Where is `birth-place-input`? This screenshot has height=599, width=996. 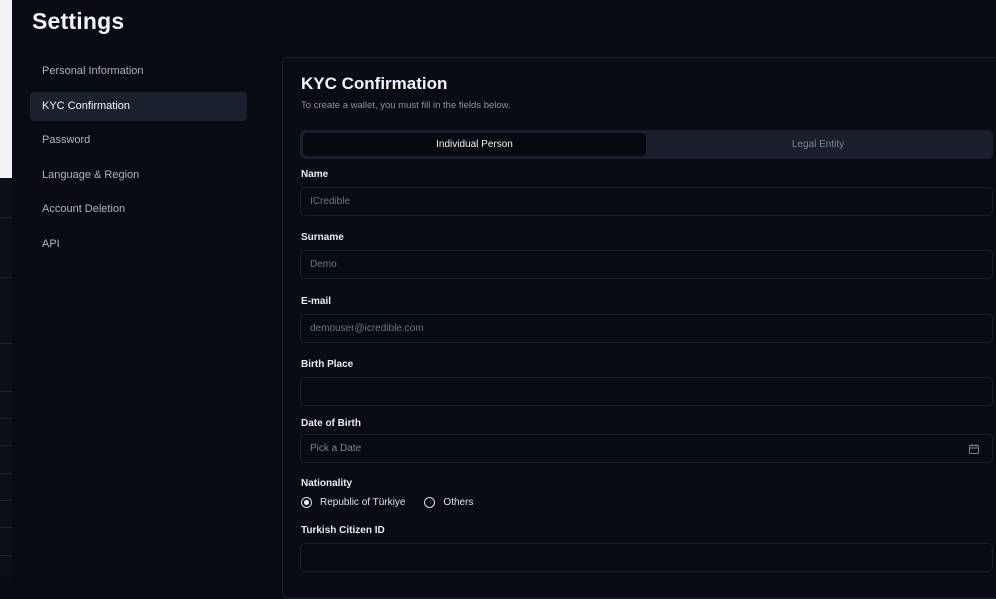 birth-place-input is located at coordinates (646, 391).